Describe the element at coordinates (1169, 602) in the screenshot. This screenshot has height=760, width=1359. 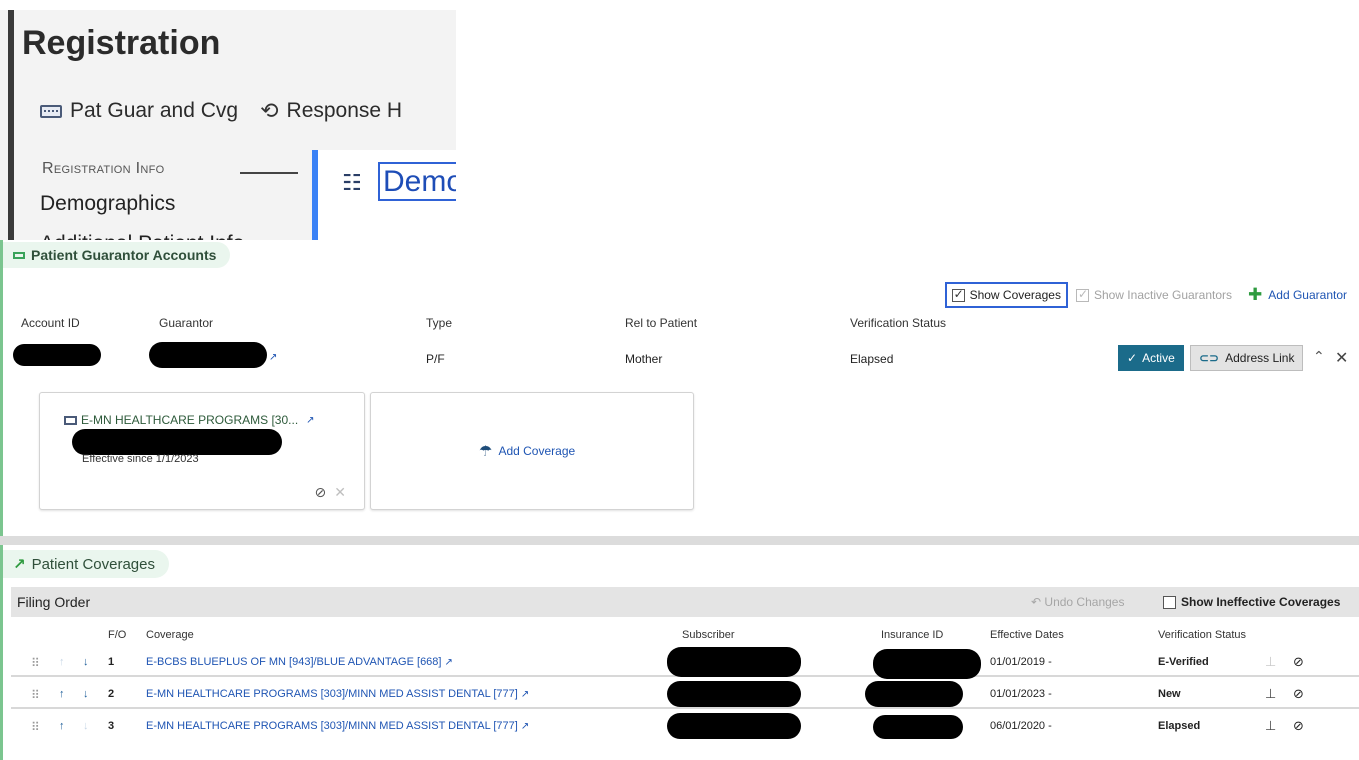
I see `show-ineffective-checkbox` at that location.